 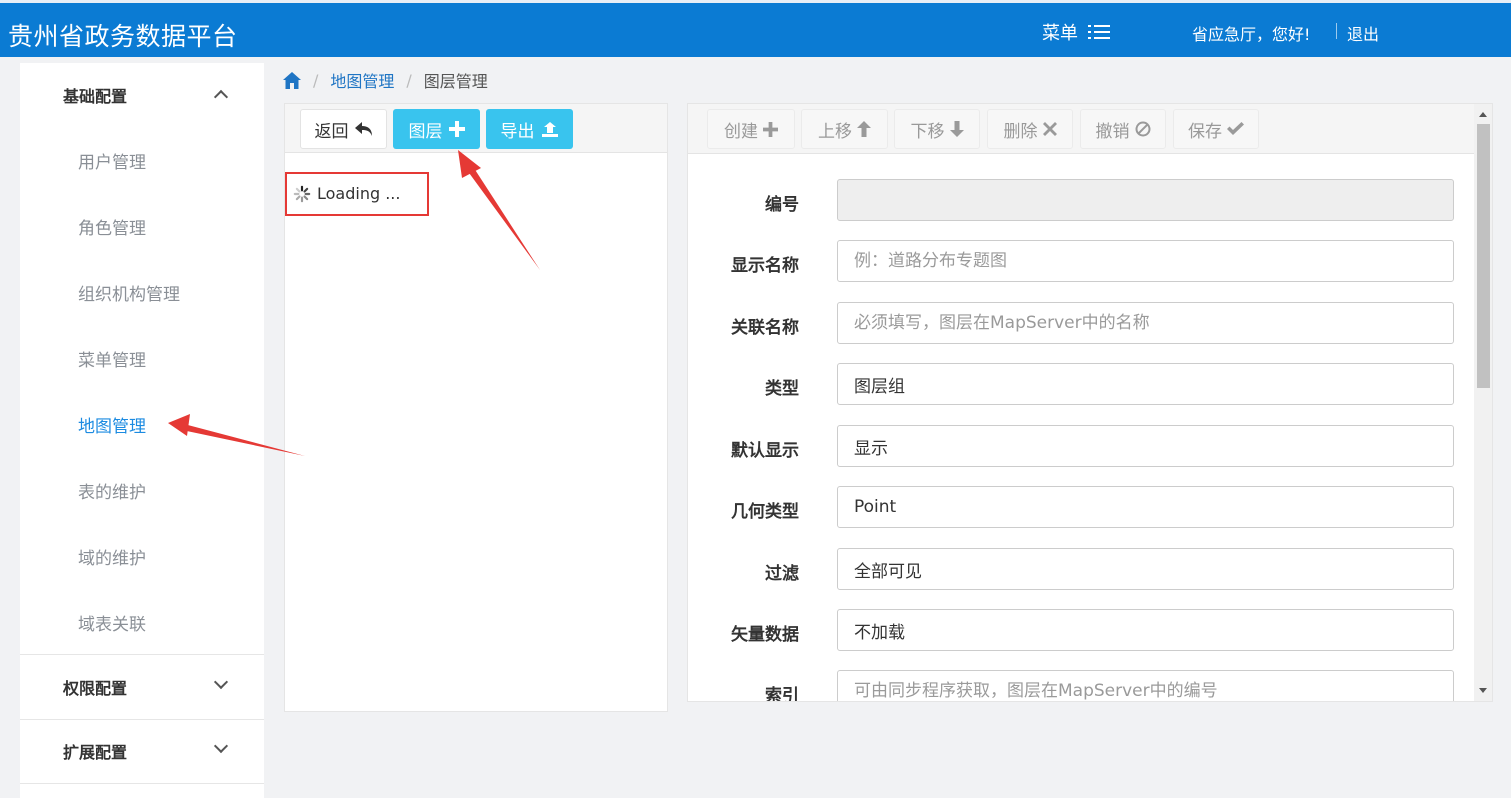 What do you see at coordinates (425, 131) in the screenshot?
I see `add-layer-label: 图层` at bounding box center [425, 131].